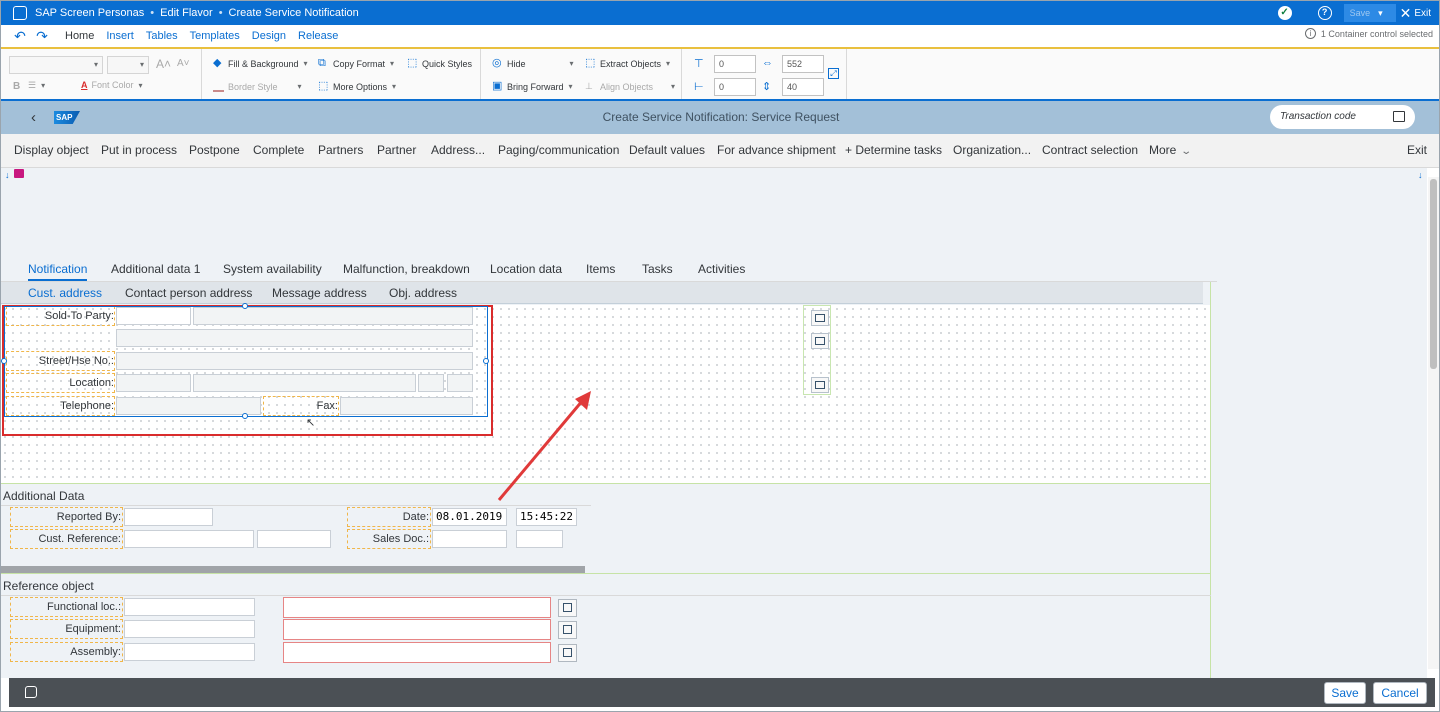 The width and height of the screenshot is (1440, 712). What do you see at coordinates (722, 692) in the screenshot?
I see `footer-bar: Save Cancel` at bounding box center [722, 692].